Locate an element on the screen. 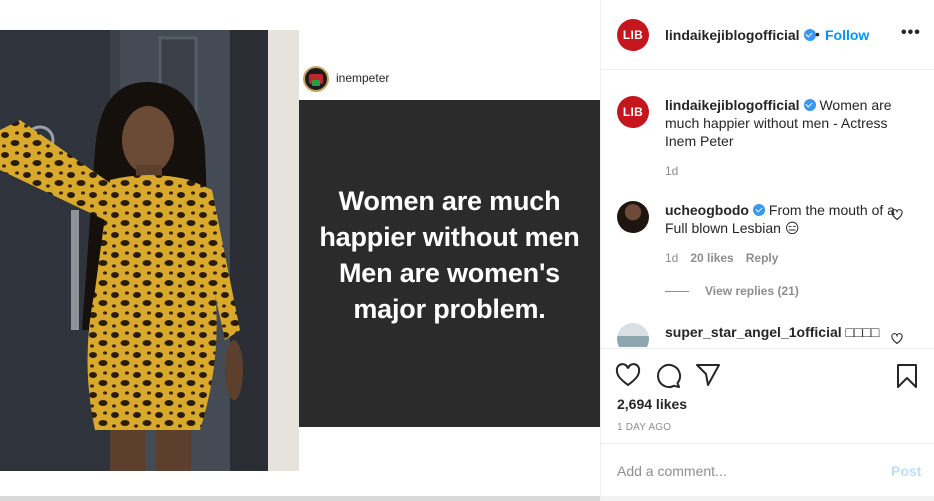 This screenshot has height=501, width=934. caption-logo-text: LIB is located at coordinates (633, 112).